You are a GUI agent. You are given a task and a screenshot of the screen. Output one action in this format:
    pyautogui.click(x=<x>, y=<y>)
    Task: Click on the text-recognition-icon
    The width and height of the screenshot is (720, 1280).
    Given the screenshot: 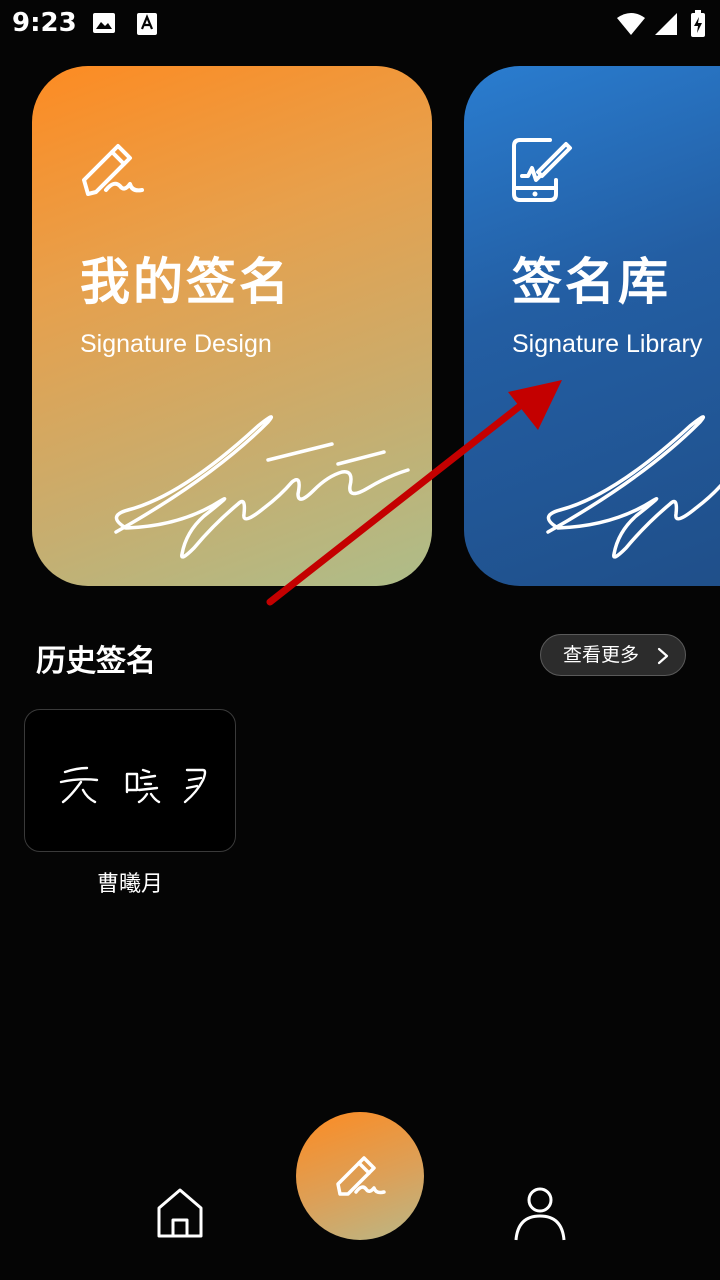 What is the action you would take?
    pyautogui.click(x=147, y=24)
    